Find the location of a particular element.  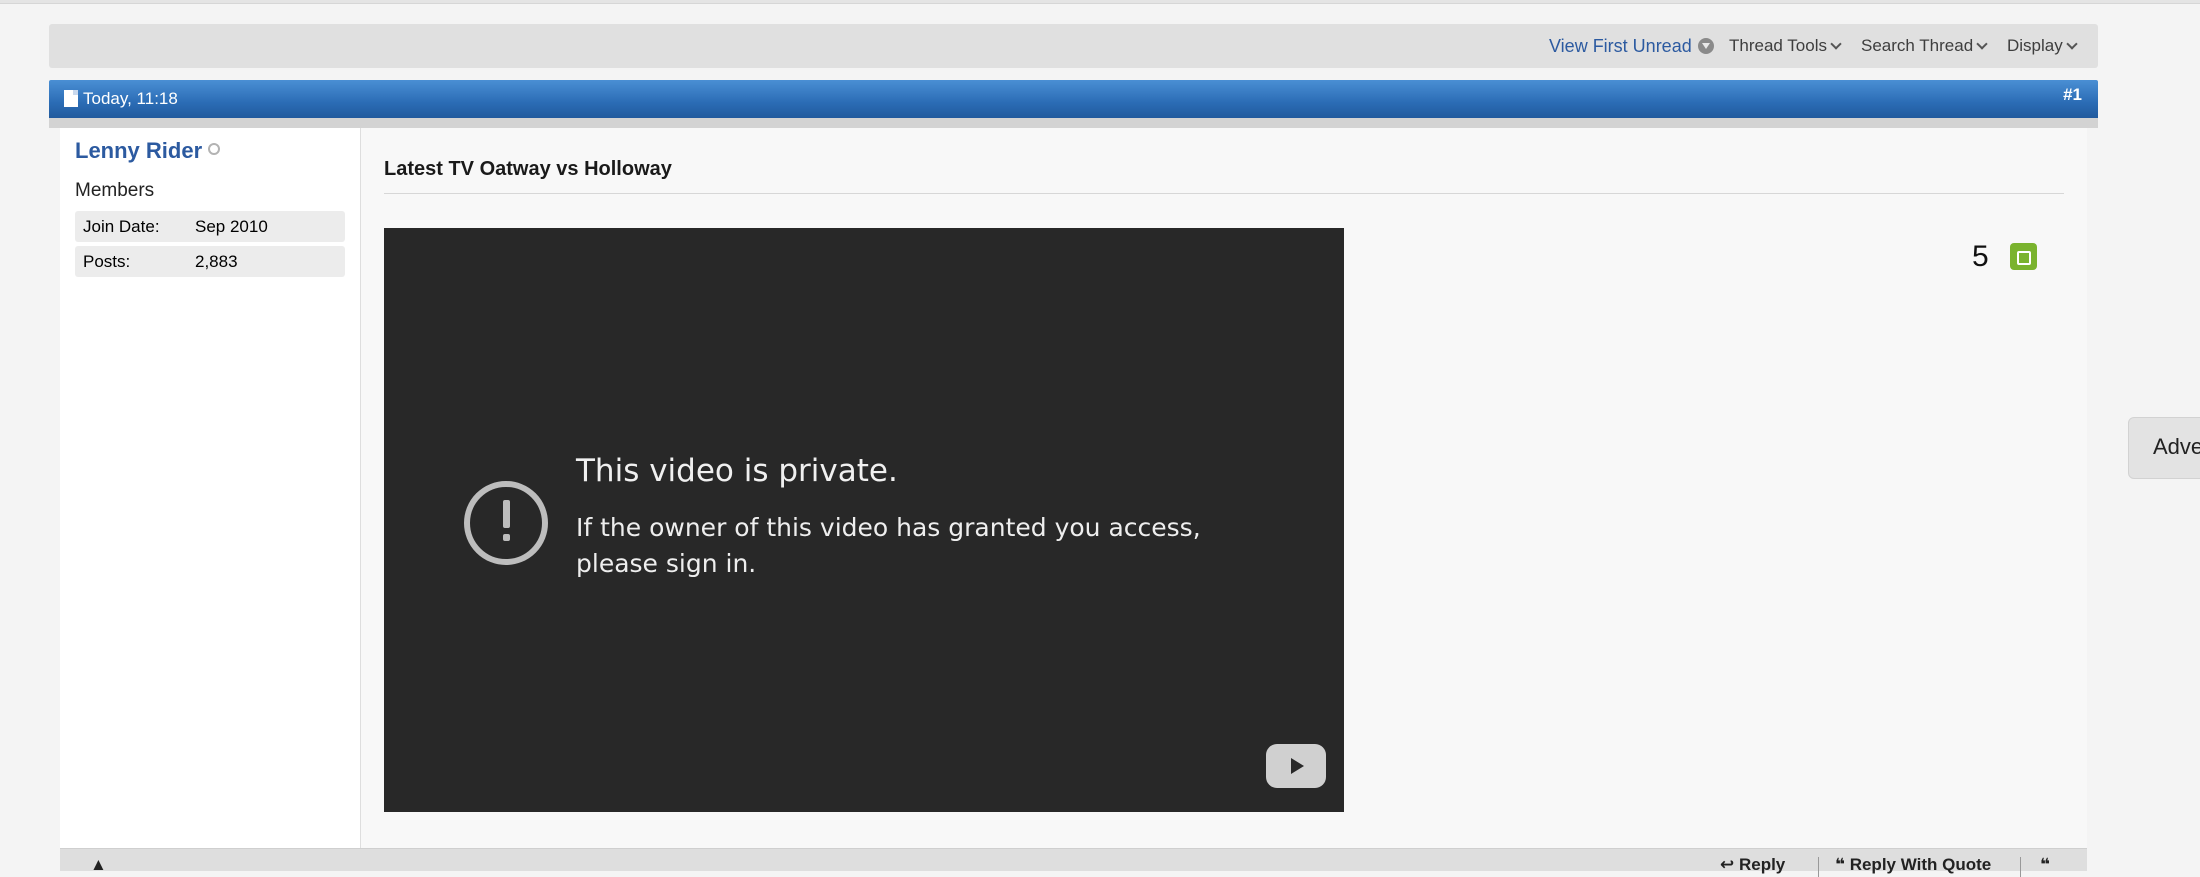

username-link: Lenny Rider is located at coordinates (148, 151).